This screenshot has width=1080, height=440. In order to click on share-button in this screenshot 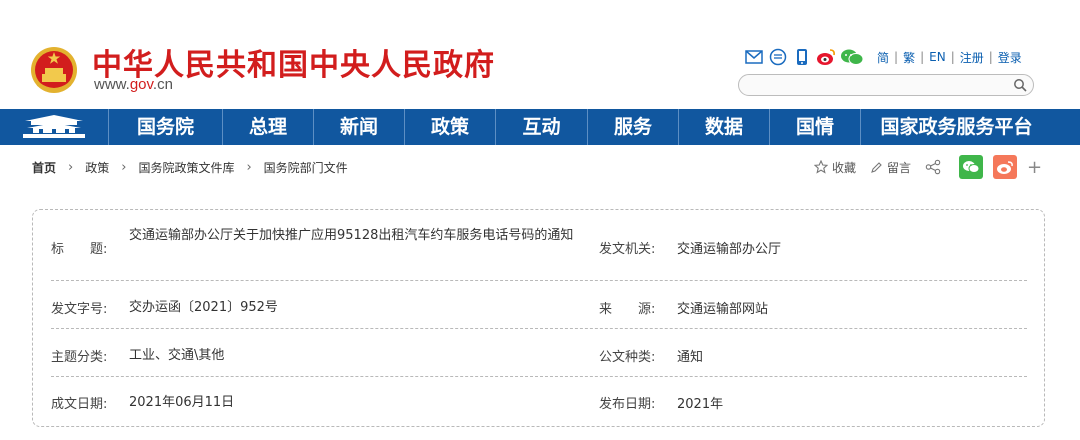, I will do `click(935, 167)`.